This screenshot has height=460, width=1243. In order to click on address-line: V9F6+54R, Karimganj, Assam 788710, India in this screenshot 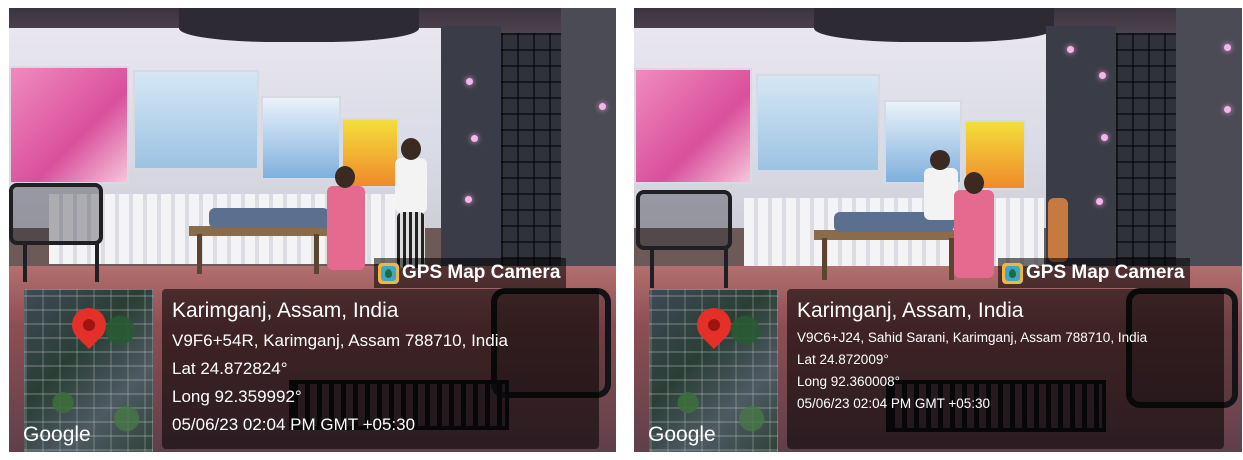, I will do `click(340, 340)`.